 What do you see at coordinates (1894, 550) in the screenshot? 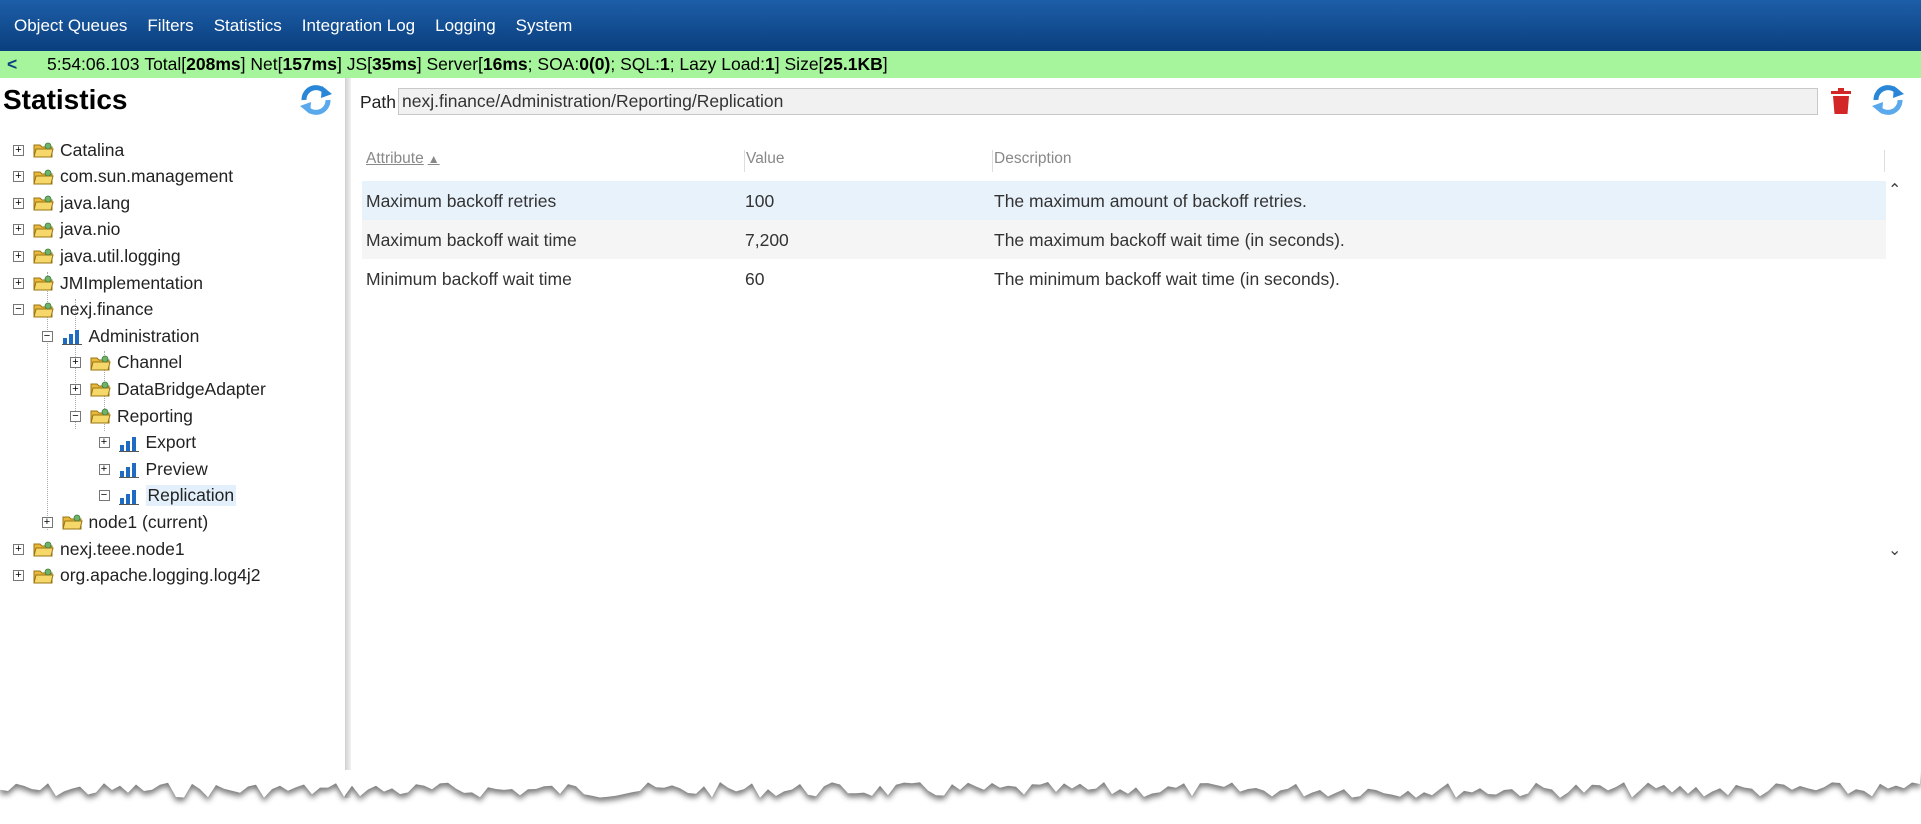
I see `scroll-down-icon: ⌄` at bounding box center [1894, 550].